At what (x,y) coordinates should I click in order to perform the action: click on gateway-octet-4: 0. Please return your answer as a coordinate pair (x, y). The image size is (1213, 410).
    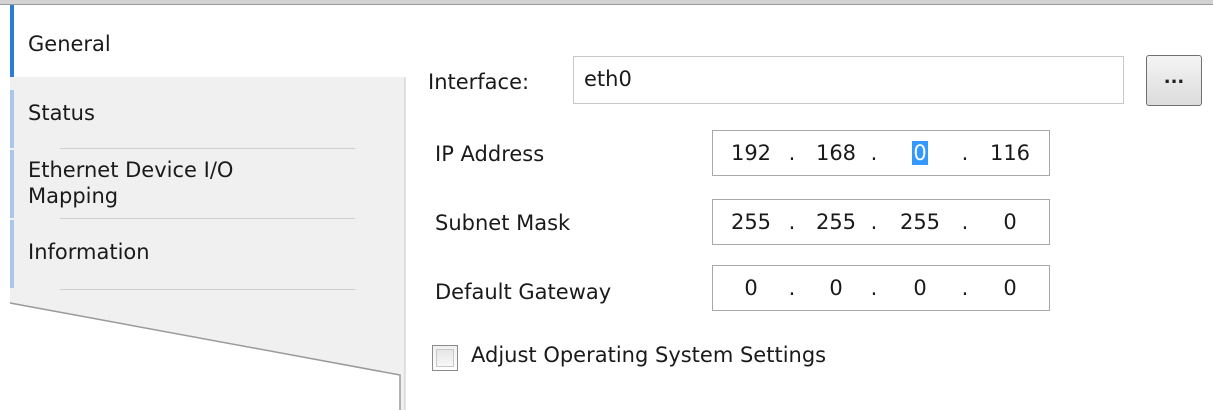
    Looking at the image, I should click on (1010, 288).